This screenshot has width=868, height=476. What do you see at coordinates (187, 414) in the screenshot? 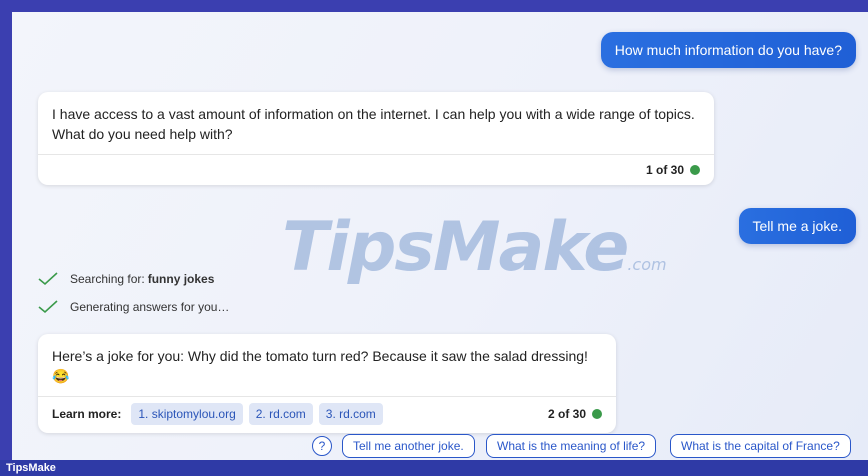
I see `source-link-1: 1. skiptomylou.org` at bounding box center [187, 414].